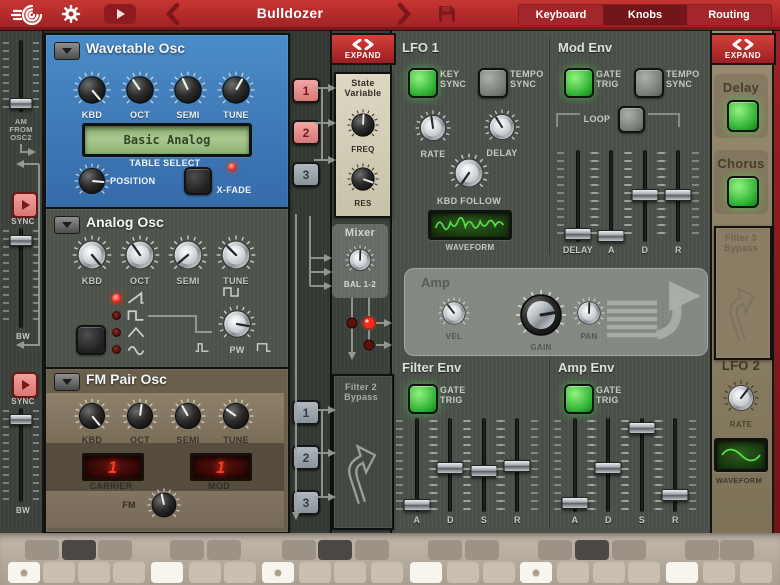 The width and height of the screenshot is (780, 585). What do you see at coordinates (67, 382) in the screenshot?
I see `fm-collapse-button` at bounding box center [67, 382].